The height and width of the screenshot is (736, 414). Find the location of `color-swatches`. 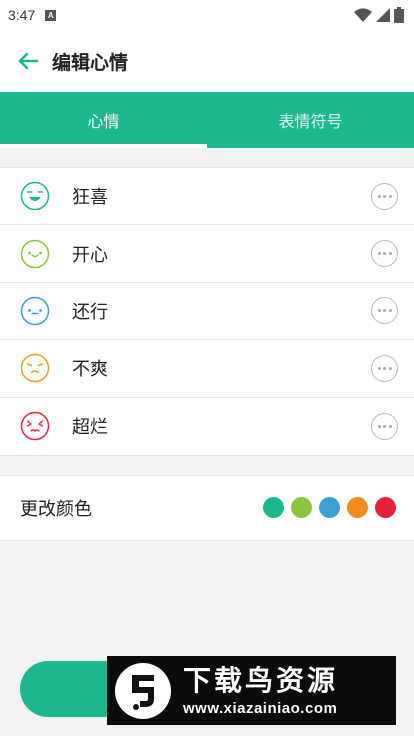

color-swatches is located at coordinates (329, 508).